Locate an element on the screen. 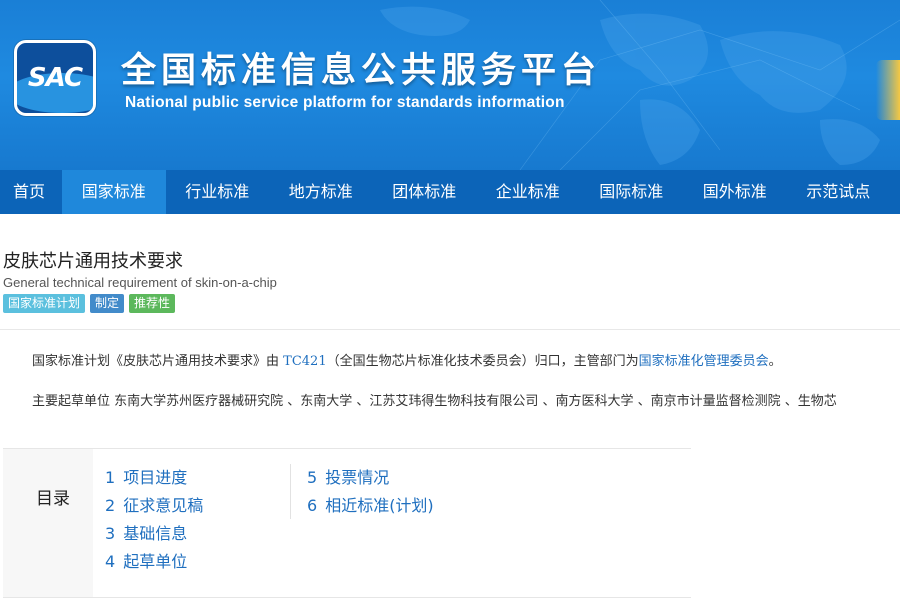 The height and width of the screenshot is (600, 900). nav-item-demonstration-pilots: 示范试点 is located at coordinates (839, 192).